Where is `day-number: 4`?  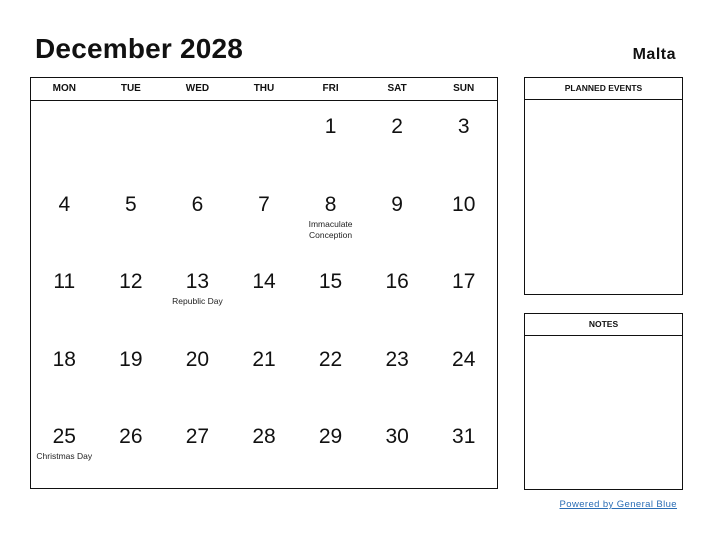
day-number: 4 is located at coordinates (64, 204).